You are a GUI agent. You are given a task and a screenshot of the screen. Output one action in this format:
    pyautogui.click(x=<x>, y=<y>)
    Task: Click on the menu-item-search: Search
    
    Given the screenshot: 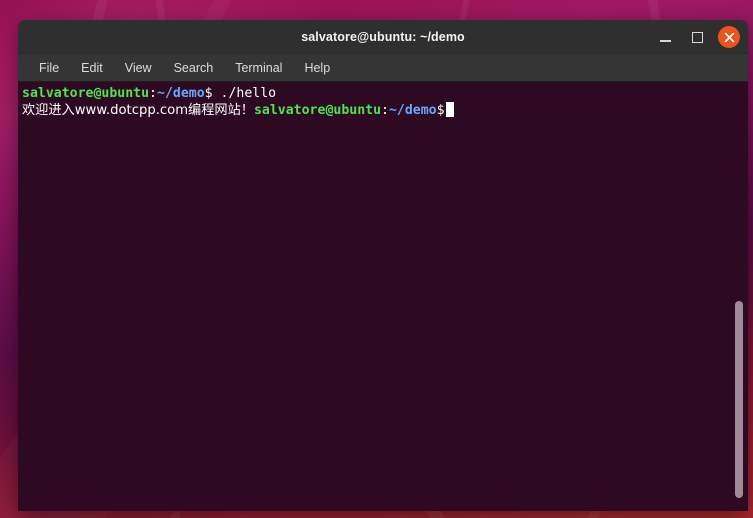 What is the action you would take?
    pyautogui.click(x=194, y=68)
    